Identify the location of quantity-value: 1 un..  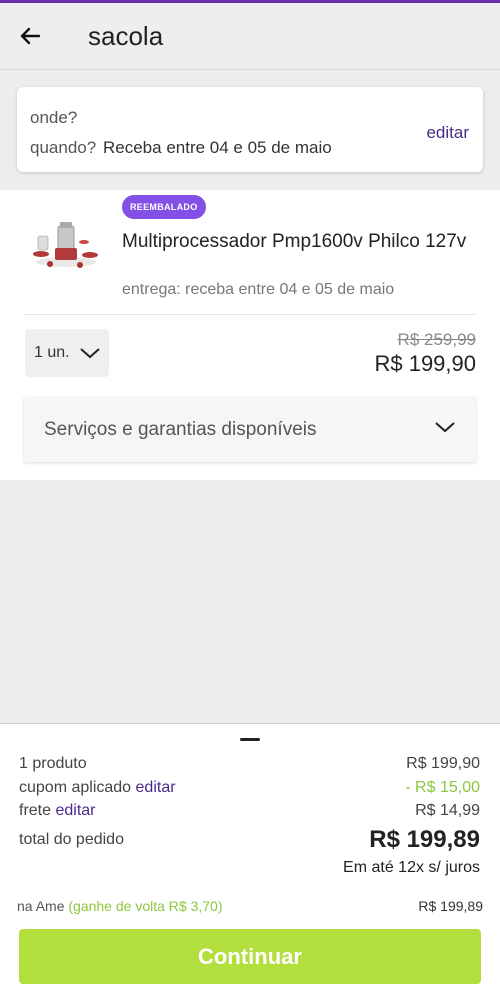
(52, 352).